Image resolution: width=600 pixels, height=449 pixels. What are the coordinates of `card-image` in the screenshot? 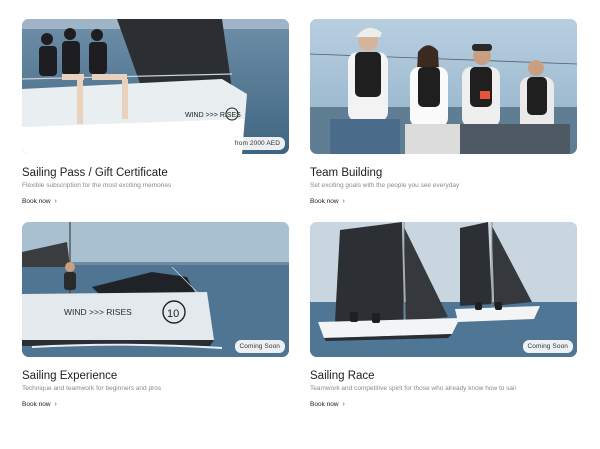 It's located at (443, 86).